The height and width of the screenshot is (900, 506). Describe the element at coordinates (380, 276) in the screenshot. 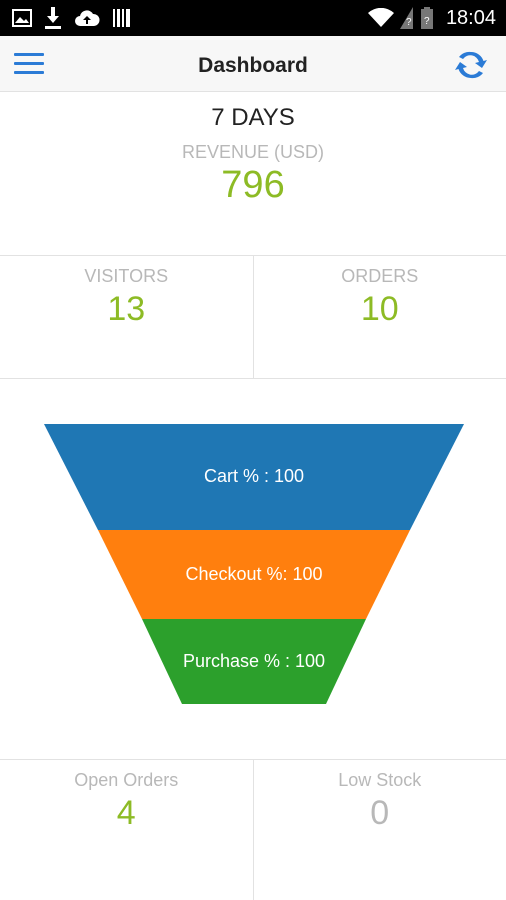

I see `orders-label: ORDERS` at that location.